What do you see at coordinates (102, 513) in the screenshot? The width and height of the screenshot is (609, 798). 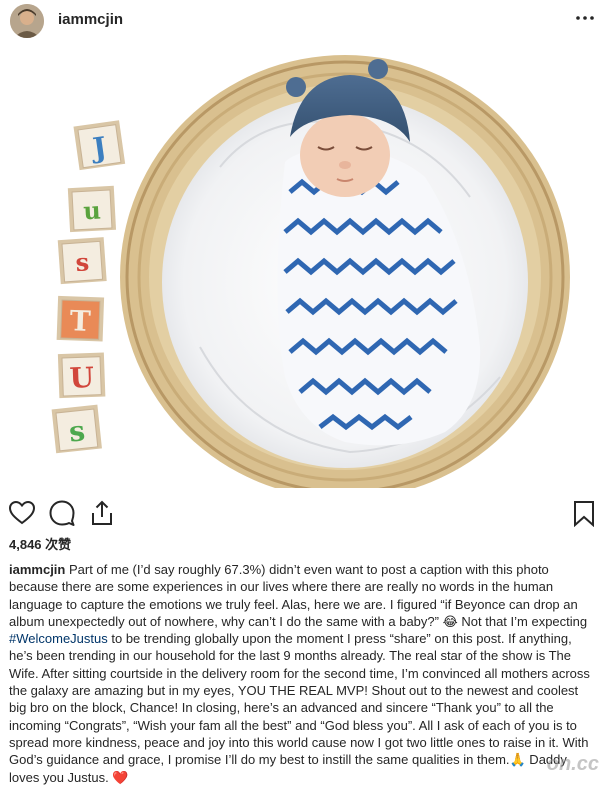 I see `share-icon` at bounding box center [102, 513].